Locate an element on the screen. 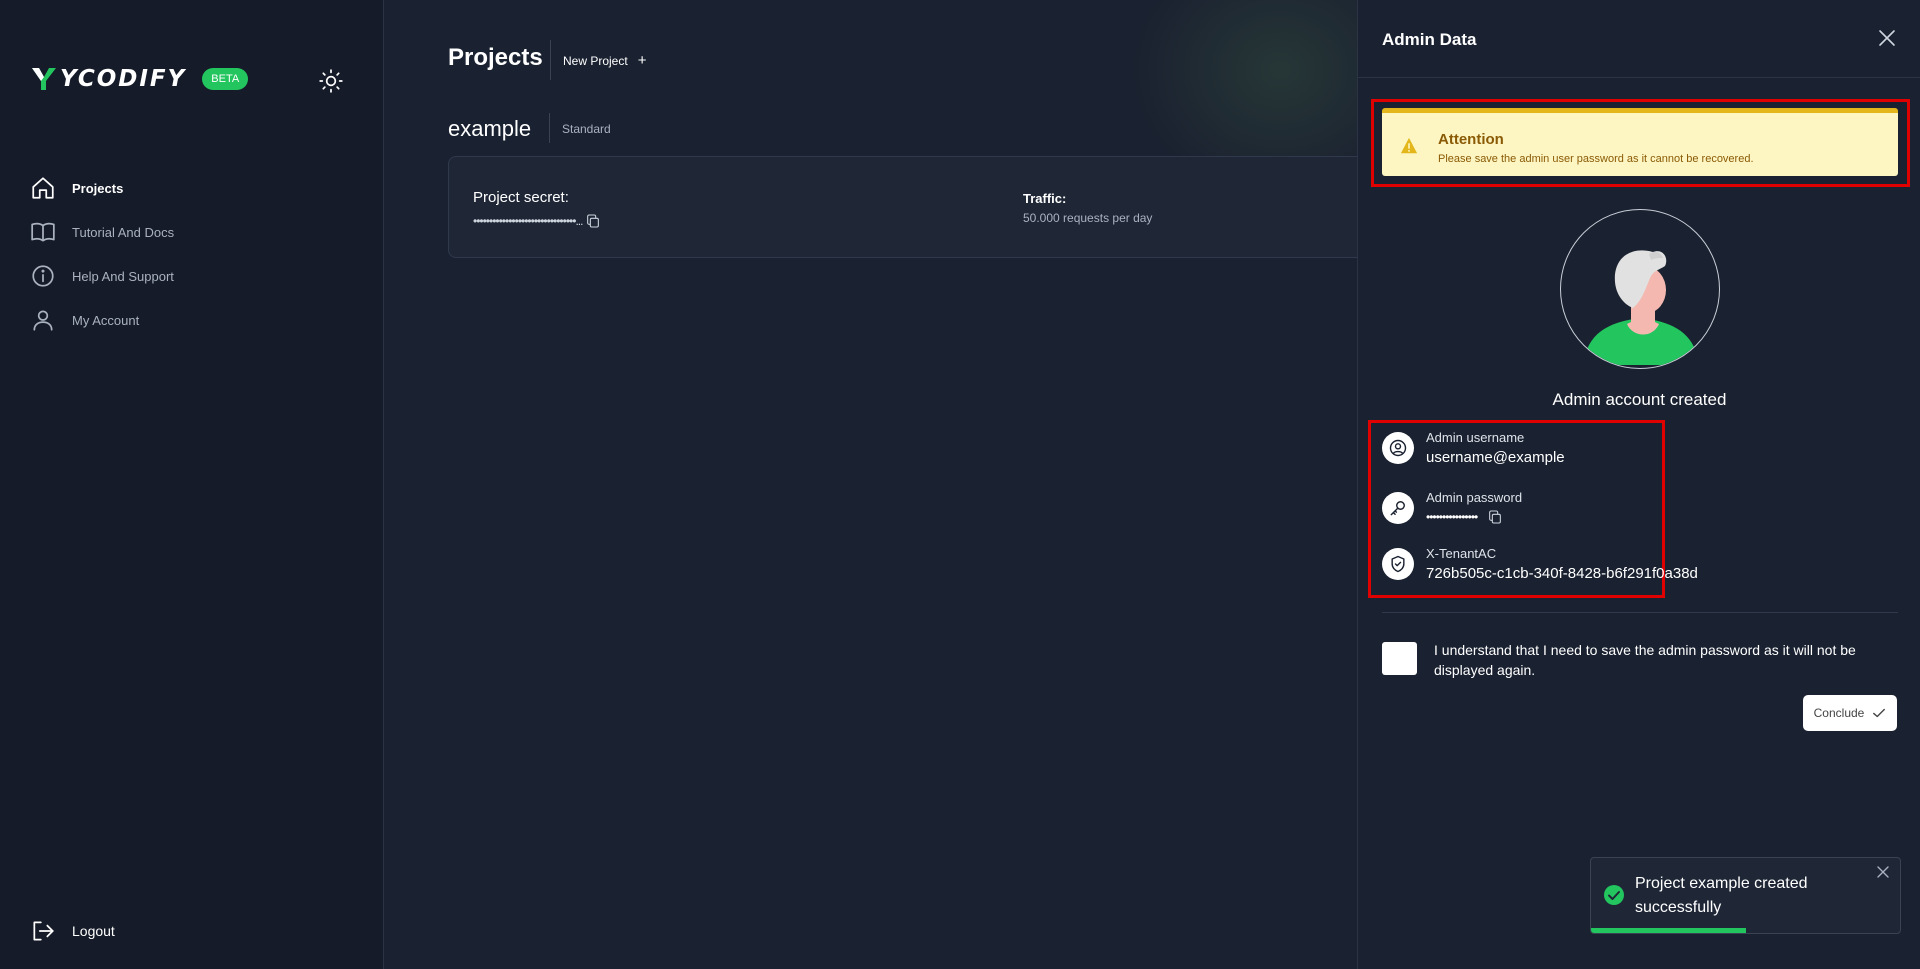 The height and width of the screenshot is (969, 1920). admin-password-value: •••••••••••••••• is located at coordinates (1474, 517).